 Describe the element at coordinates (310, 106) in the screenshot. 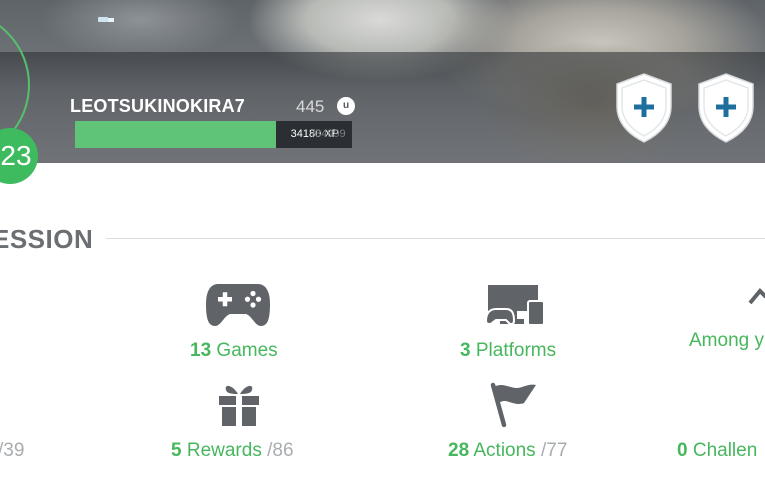

I see `units-count: 445` at that location.